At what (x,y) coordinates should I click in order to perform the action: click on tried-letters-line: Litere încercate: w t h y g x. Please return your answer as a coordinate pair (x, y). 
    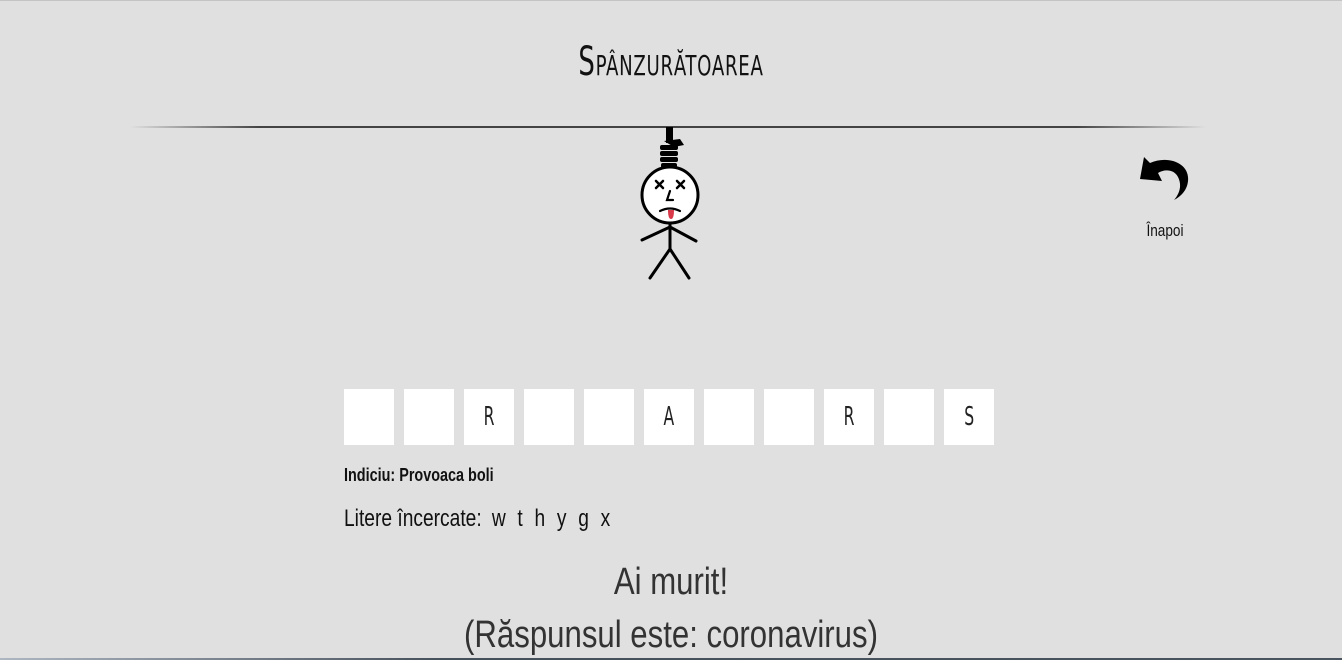
    Looking at the image, I should click on (478, 519).